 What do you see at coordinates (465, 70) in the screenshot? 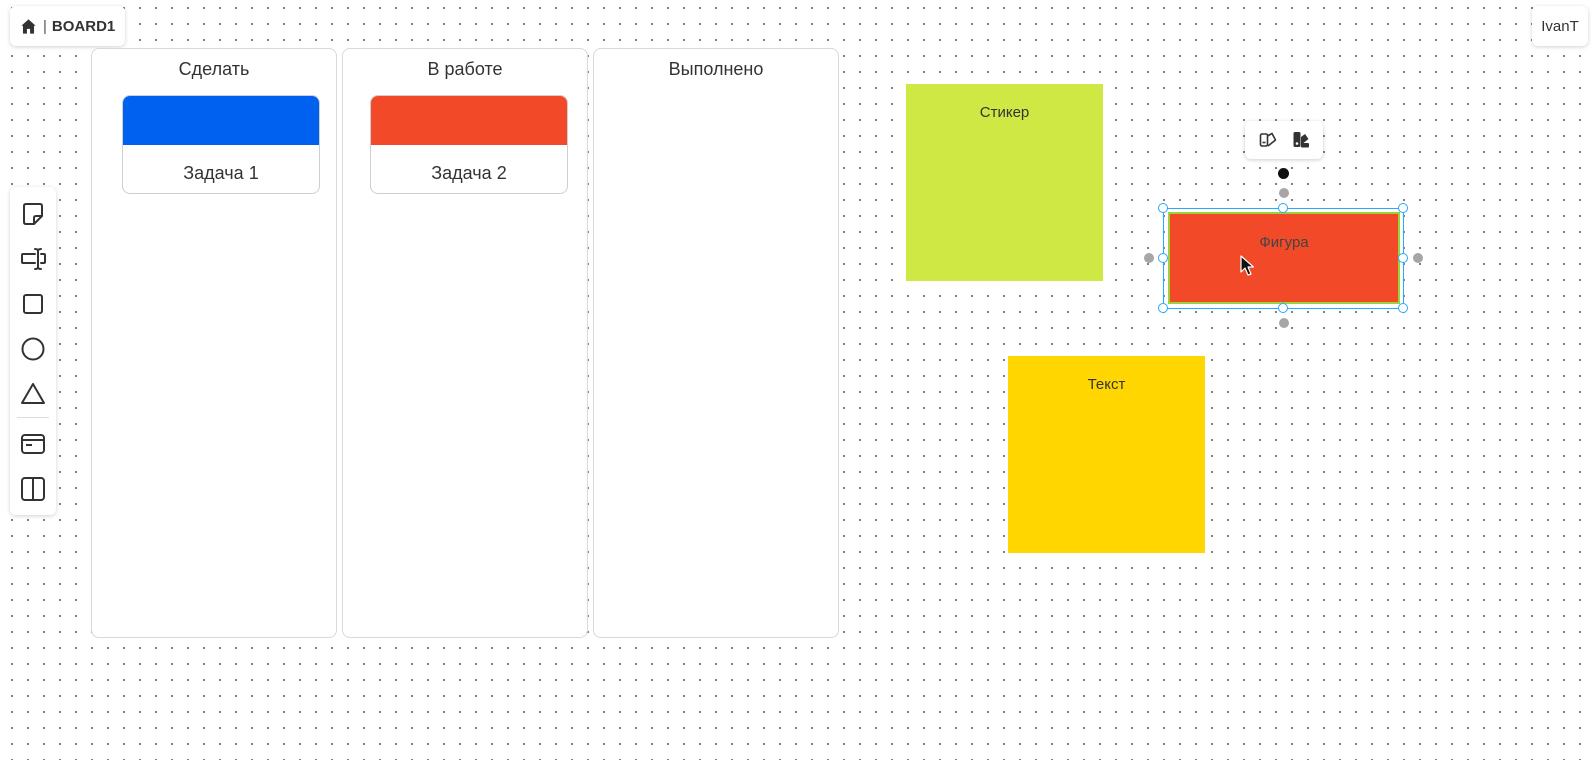
I see `column-title: В работе` at bounding box center [465, 70].